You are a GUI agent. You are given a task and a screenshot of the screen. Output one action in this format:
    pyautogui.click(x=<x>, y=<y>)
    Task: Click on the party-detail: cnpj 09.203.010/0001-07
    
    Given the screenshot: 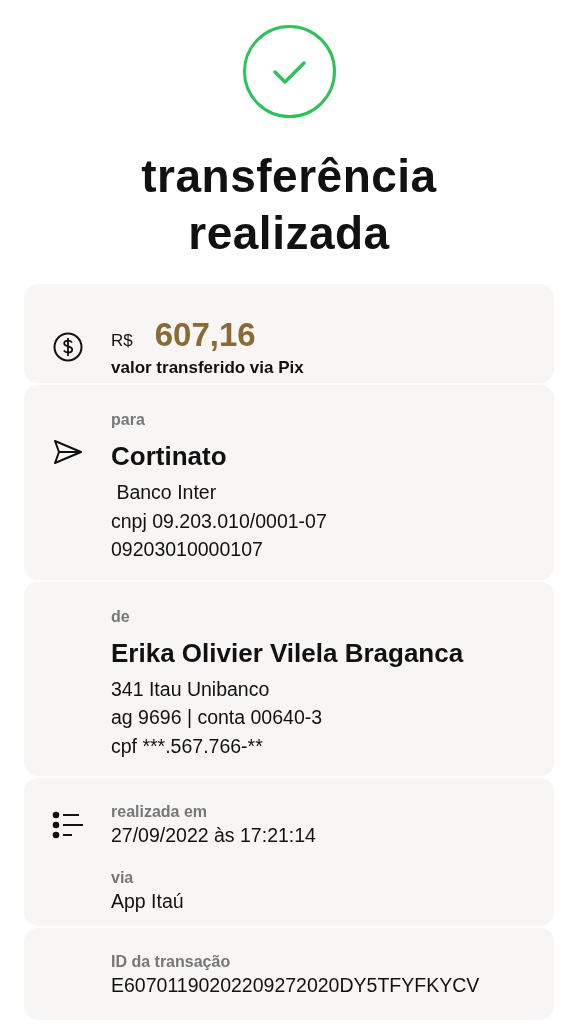 What is the action you would take?
    pyautogui.click(x=219, y=521)
    